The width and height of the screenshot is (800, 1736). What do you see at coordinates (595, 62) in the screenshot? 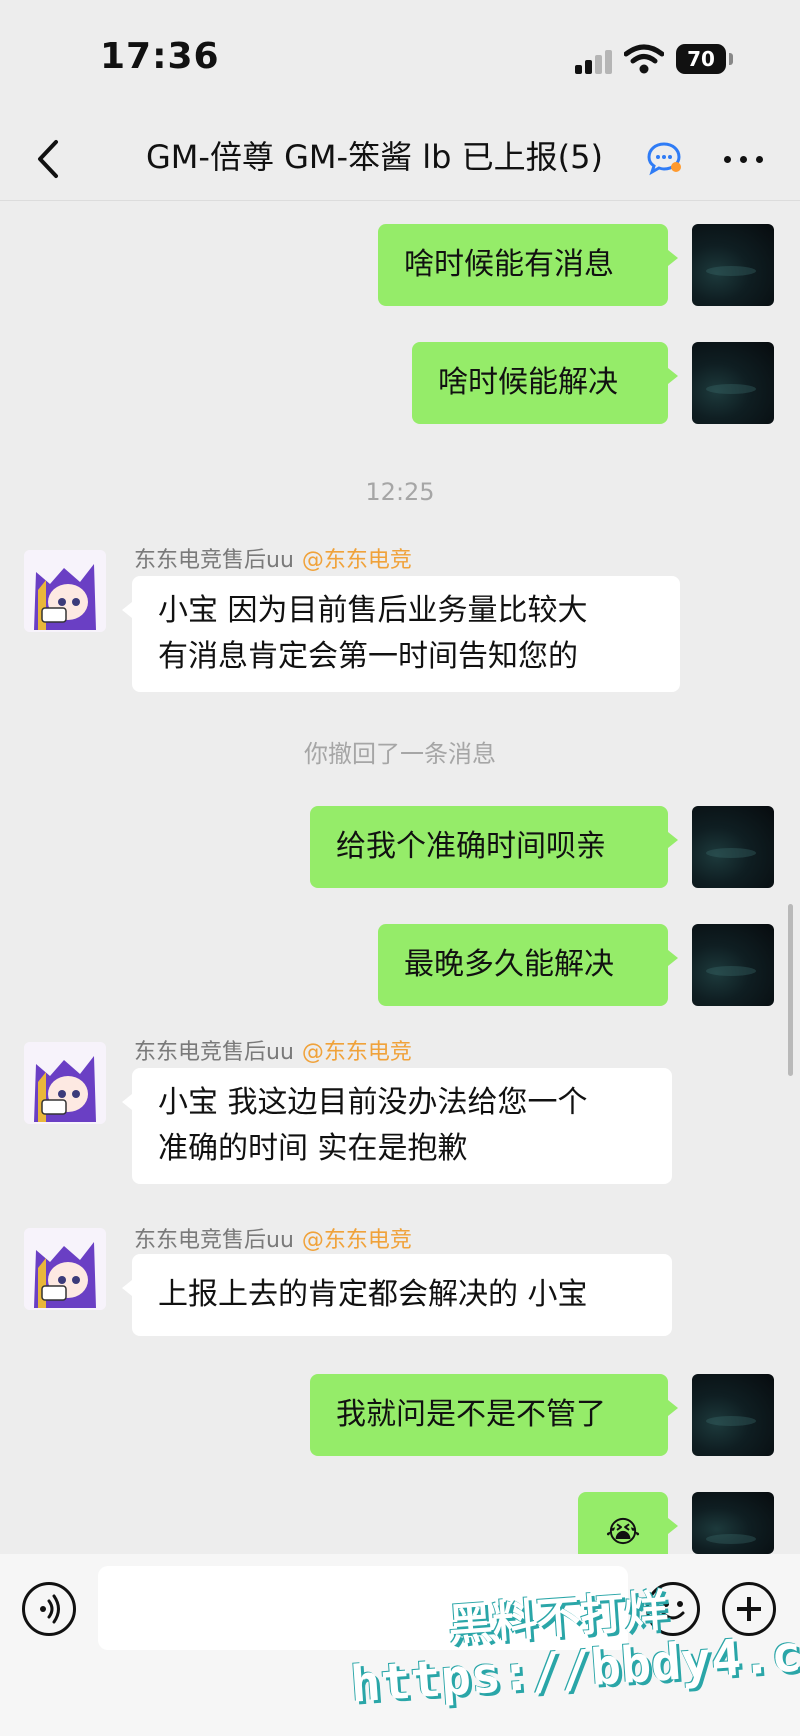
I see `cellular-signal-icon` at bounding box center [595, 62].